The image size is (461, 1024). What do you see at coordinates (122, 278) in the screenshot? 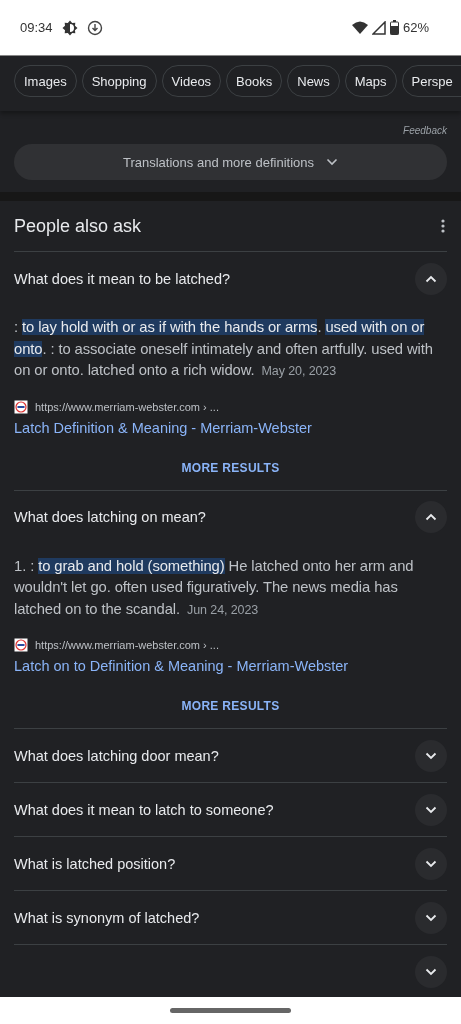
I see `question-text: What does it mean to be latched?` at bounding box center [122, 278].